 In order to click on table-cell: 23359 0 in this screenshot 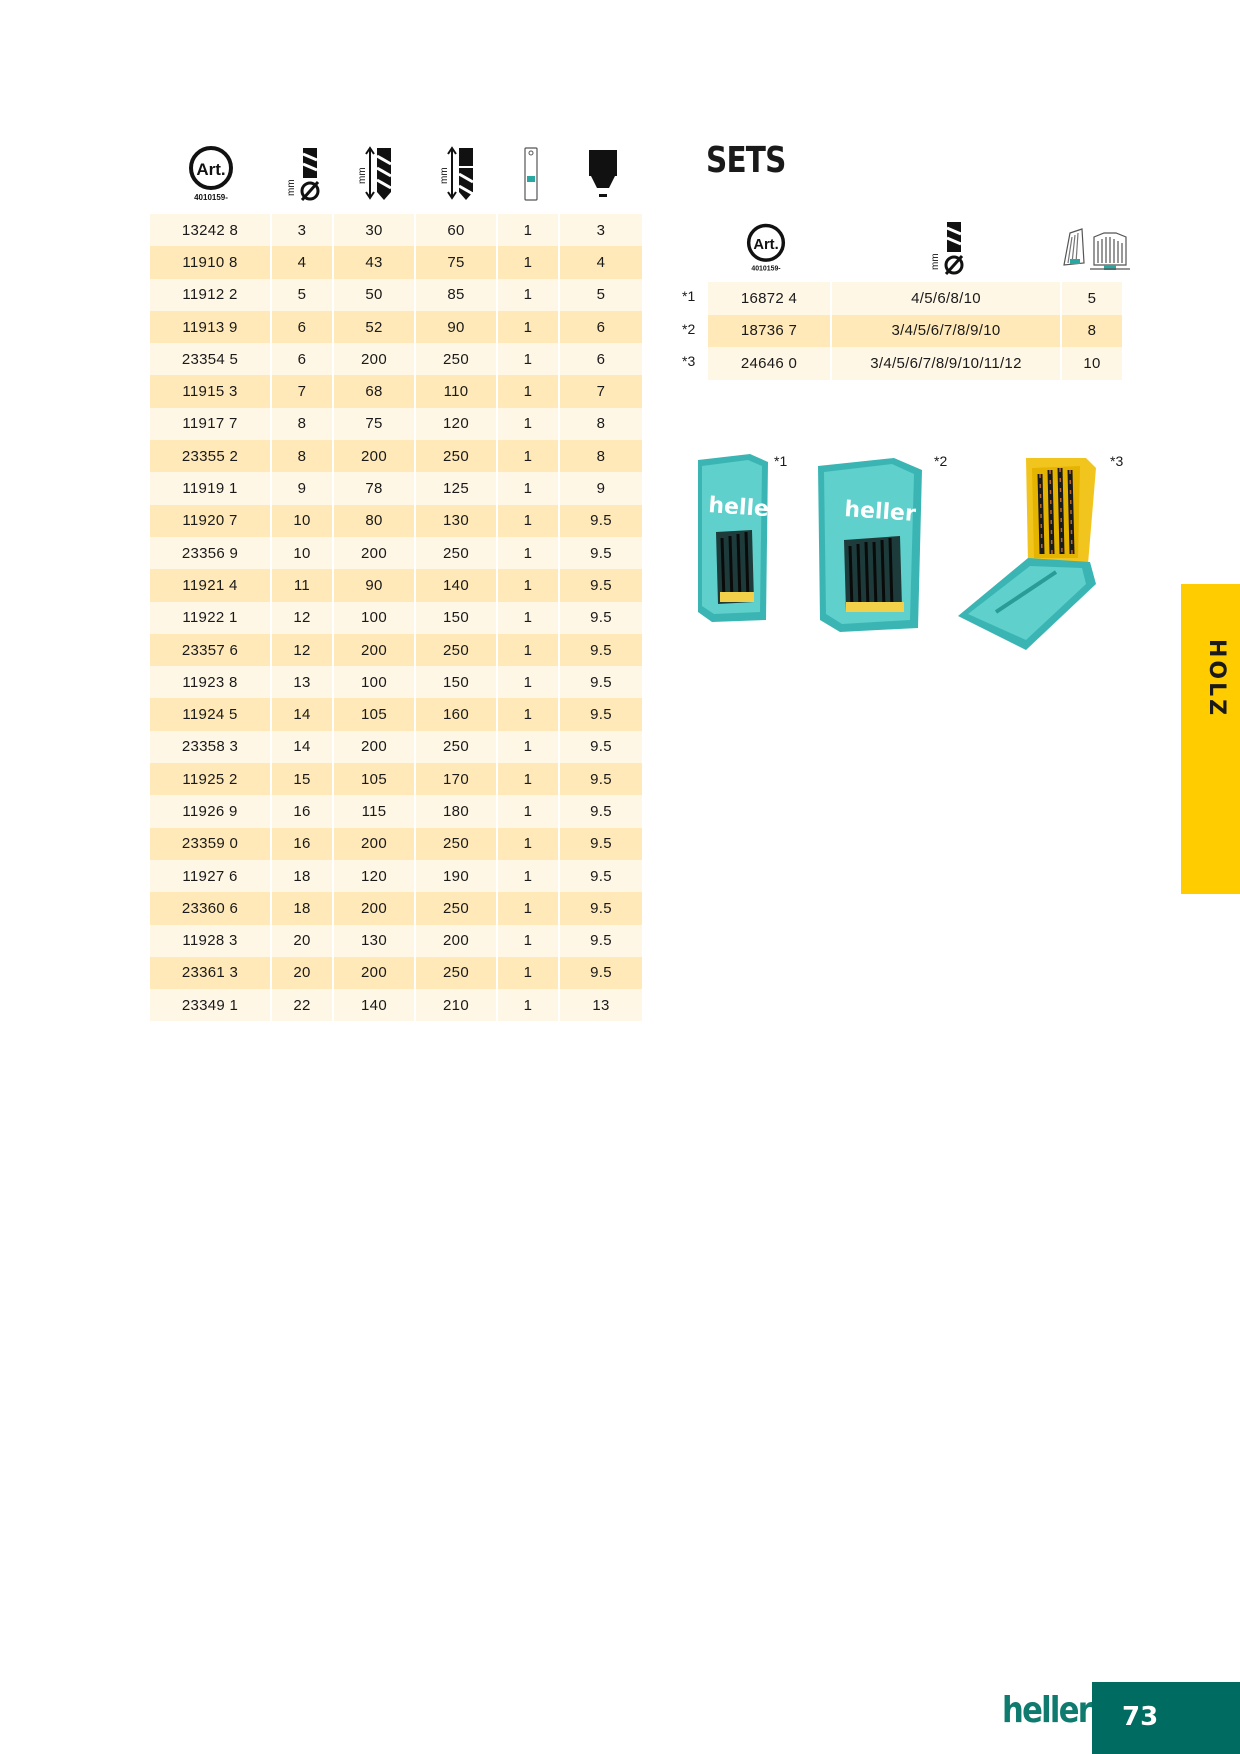, I will do `click(211, 843)`.